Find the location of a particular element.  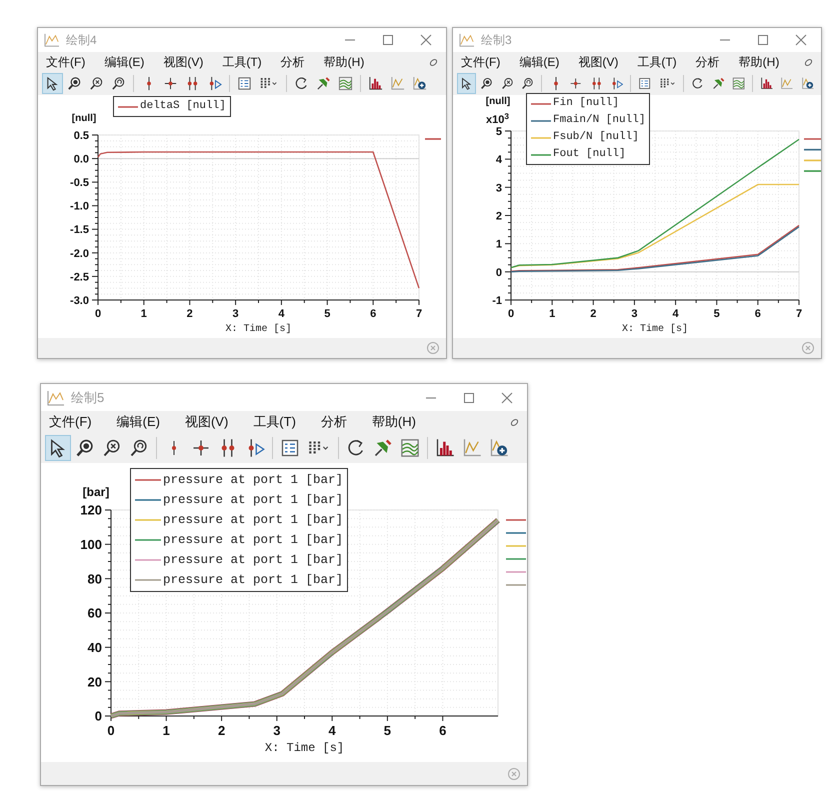

legend-label: Fsub/N [null] is located at coordinates (596, 138).